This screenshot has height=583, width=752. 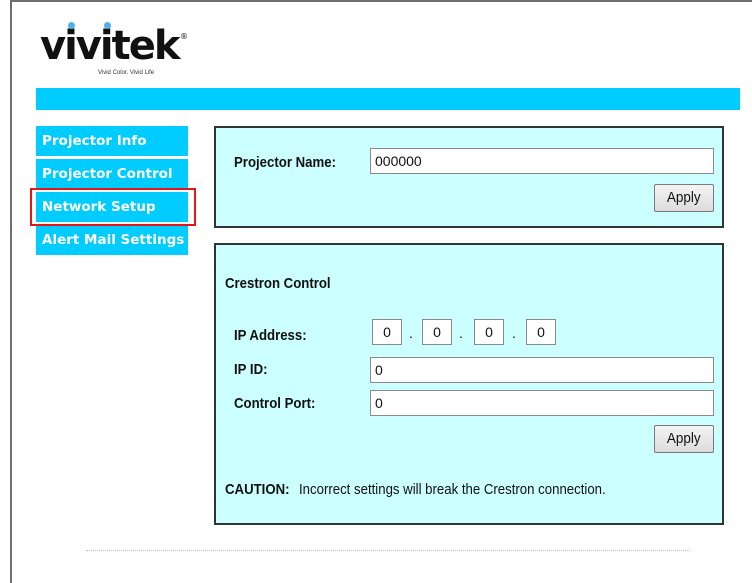 I want to click on crestron-control-title: Crestron Control, so click(x=278, y=283).